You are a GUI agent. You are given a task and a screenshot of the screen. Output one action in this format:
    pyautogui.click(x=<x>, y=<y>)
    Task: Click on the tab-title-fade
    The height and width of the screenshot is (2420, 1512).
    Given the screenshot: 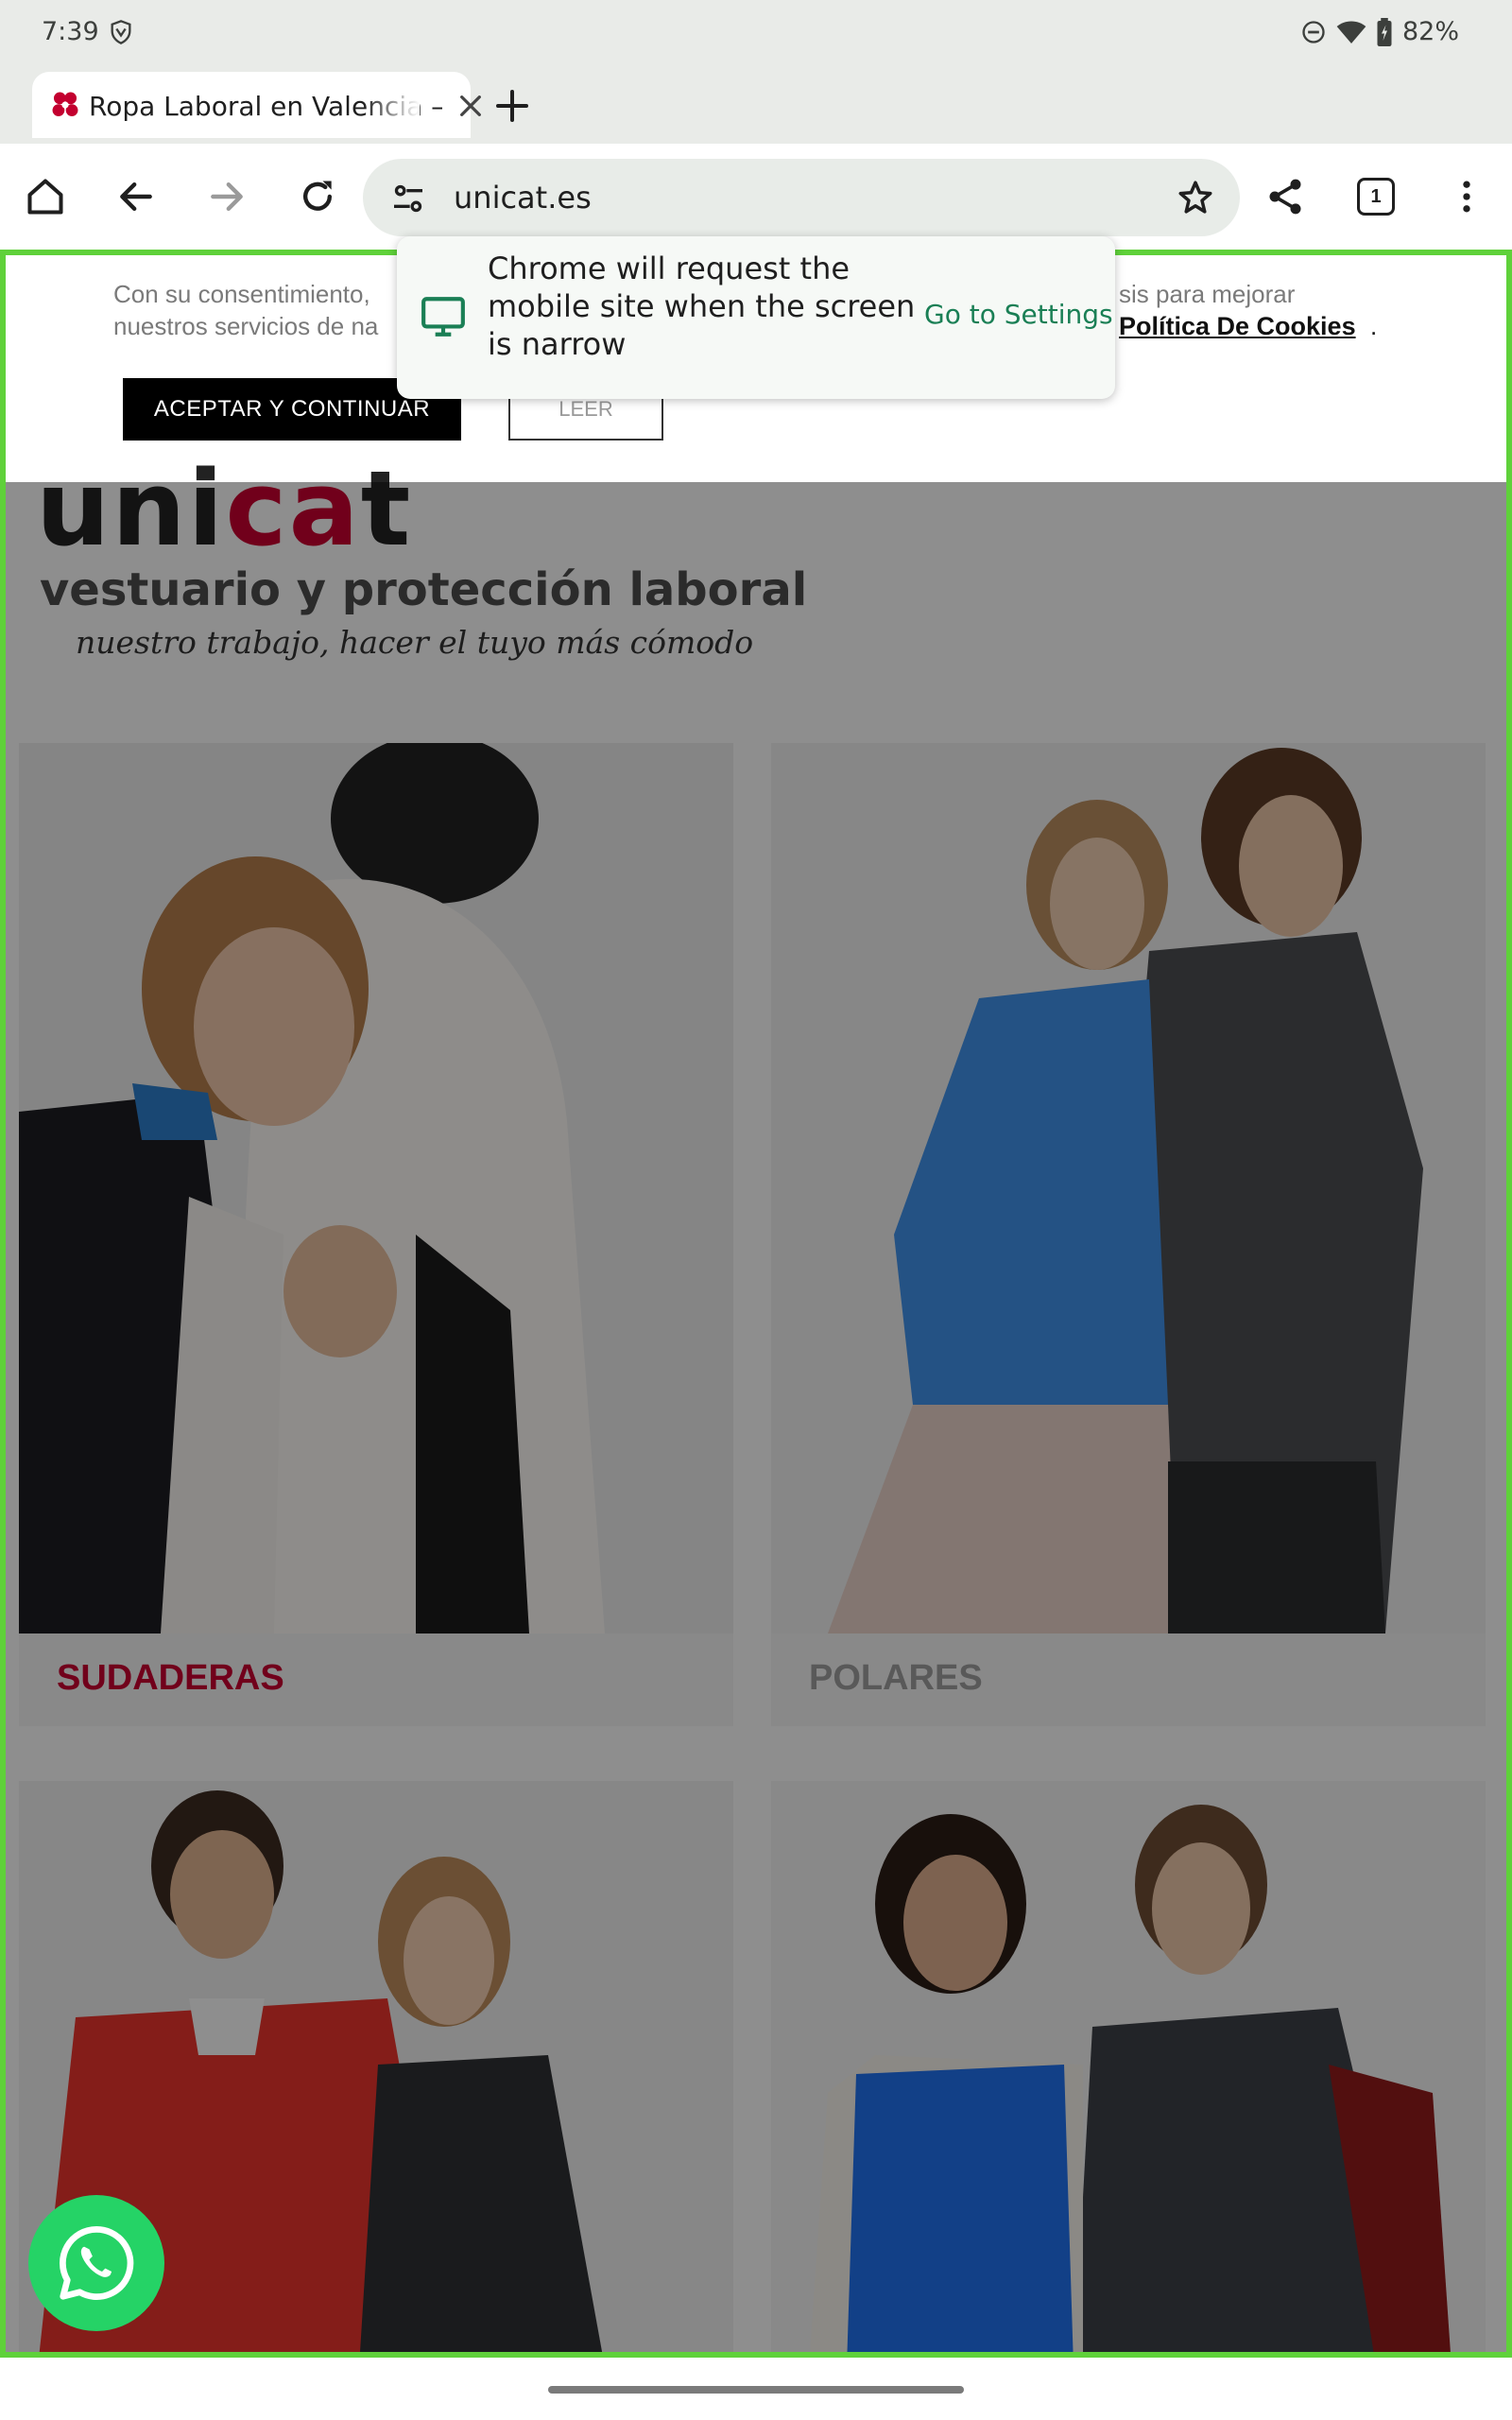 What is the action you would take?
    pyautogui.click(x=391, y=105)
    